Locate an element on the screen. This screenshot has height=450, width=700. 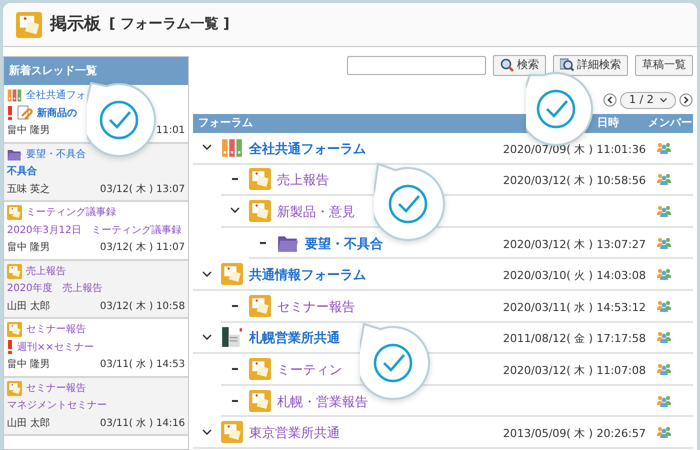
updated-date: 2020/03/12( 木 ) 11:07:08 is located at coordinates (574, 370).